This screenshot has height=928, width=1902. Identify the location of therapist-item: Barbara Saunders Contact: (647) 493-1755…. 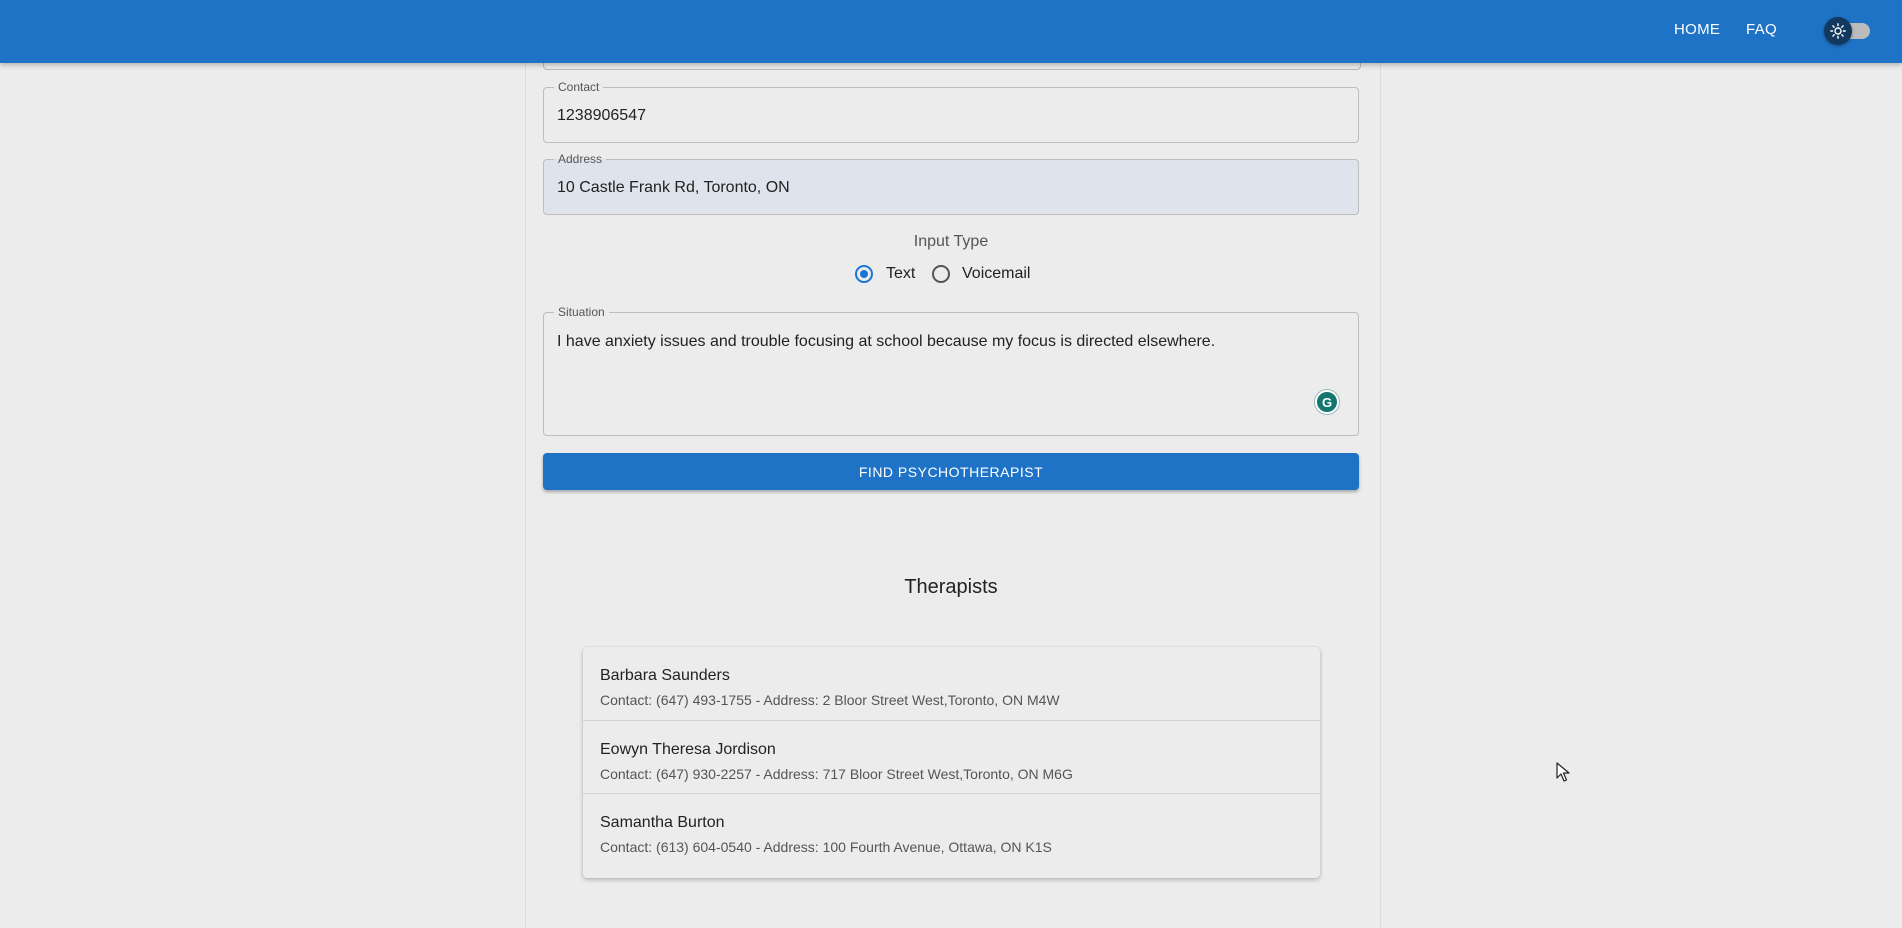
(951, 683).